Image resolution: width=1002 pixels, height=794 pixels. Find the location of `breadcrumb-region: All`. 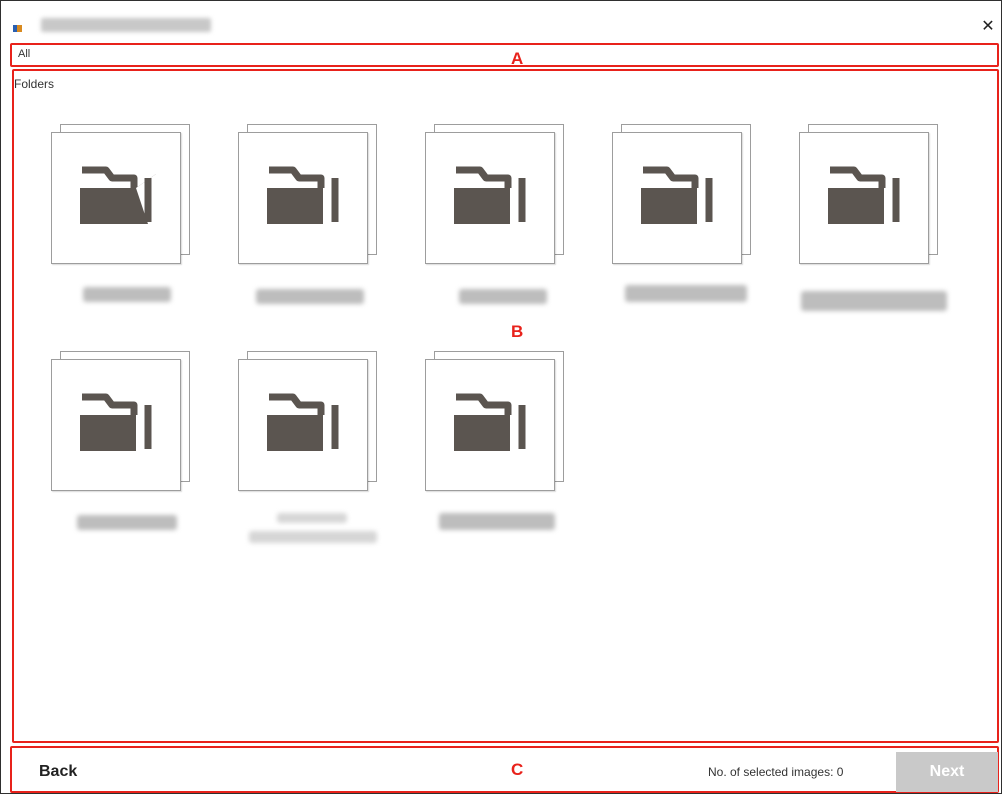

breadcrumb-region: All is located at coordinates (504, 55).